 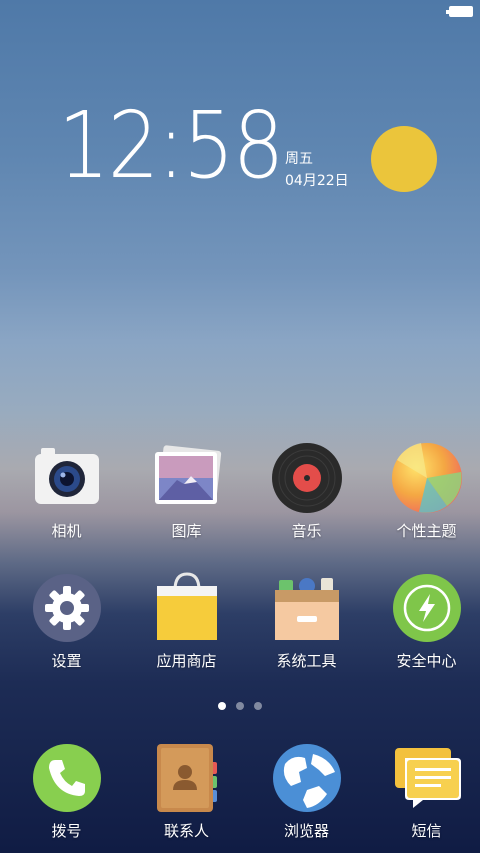 What do you see at coordinates (171, 145) in the screenshot?
I see `clock-time: 12:58` at bounding box center [171, 145].